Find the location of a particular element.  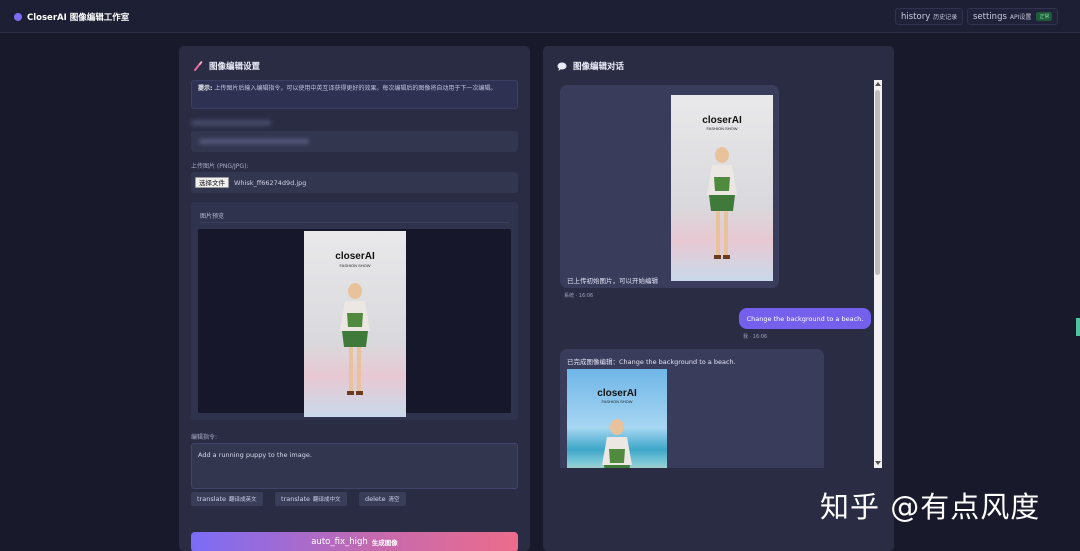

file-name: Whisk_ff66274d9d.jpg is located at coordinates (270, 183).